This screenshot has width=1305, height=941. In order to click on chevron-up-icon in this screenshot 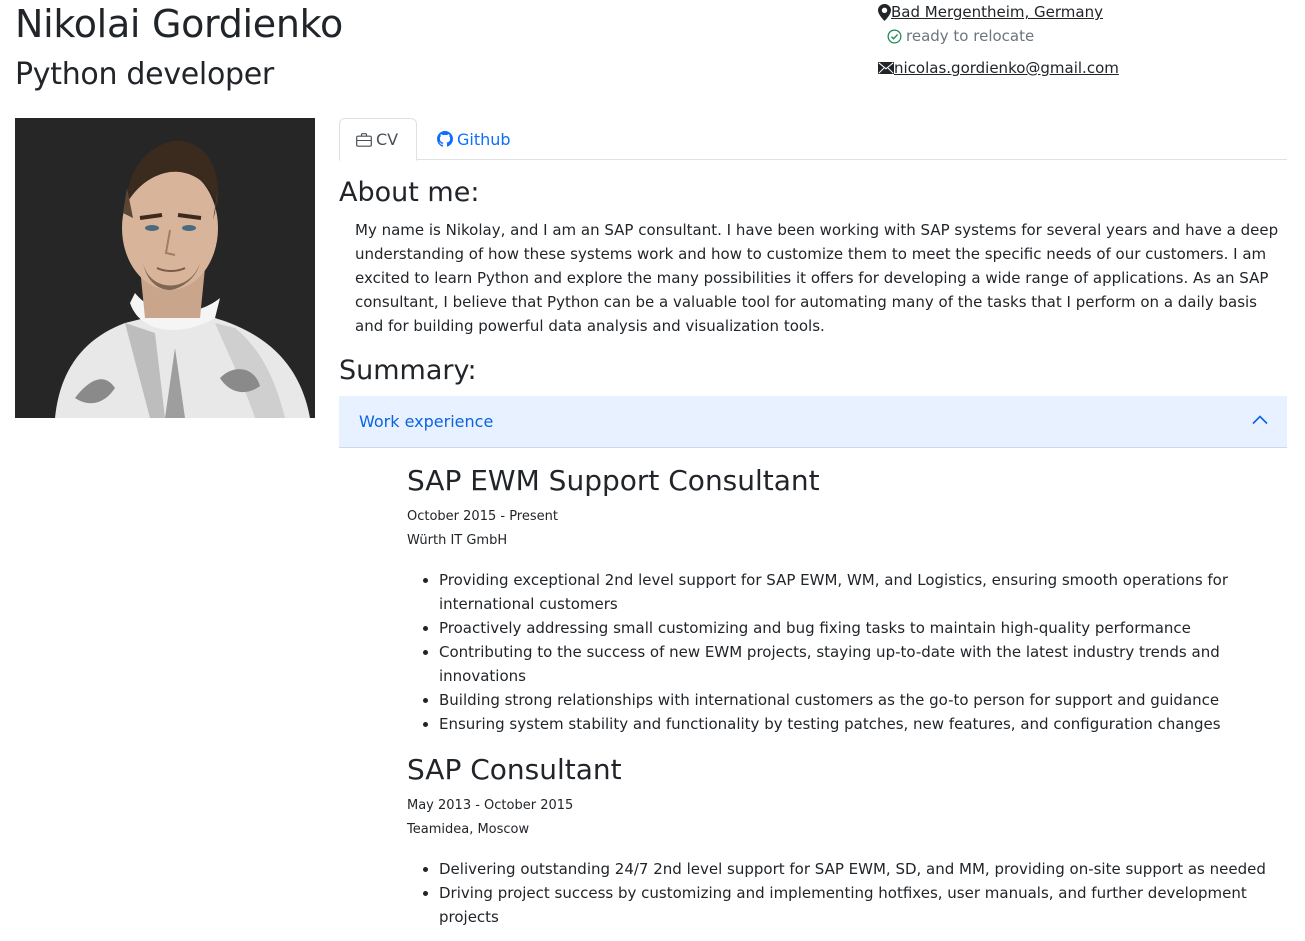, I will do `click(1260, 420)`.